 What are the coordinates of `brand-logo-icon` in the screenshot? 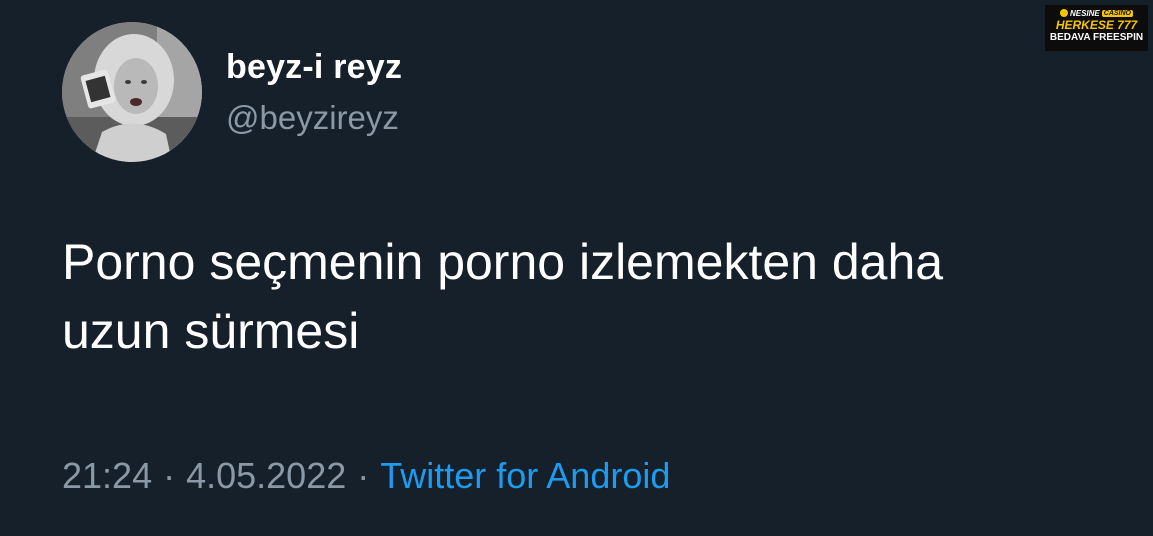 It's located at (1063, 13).